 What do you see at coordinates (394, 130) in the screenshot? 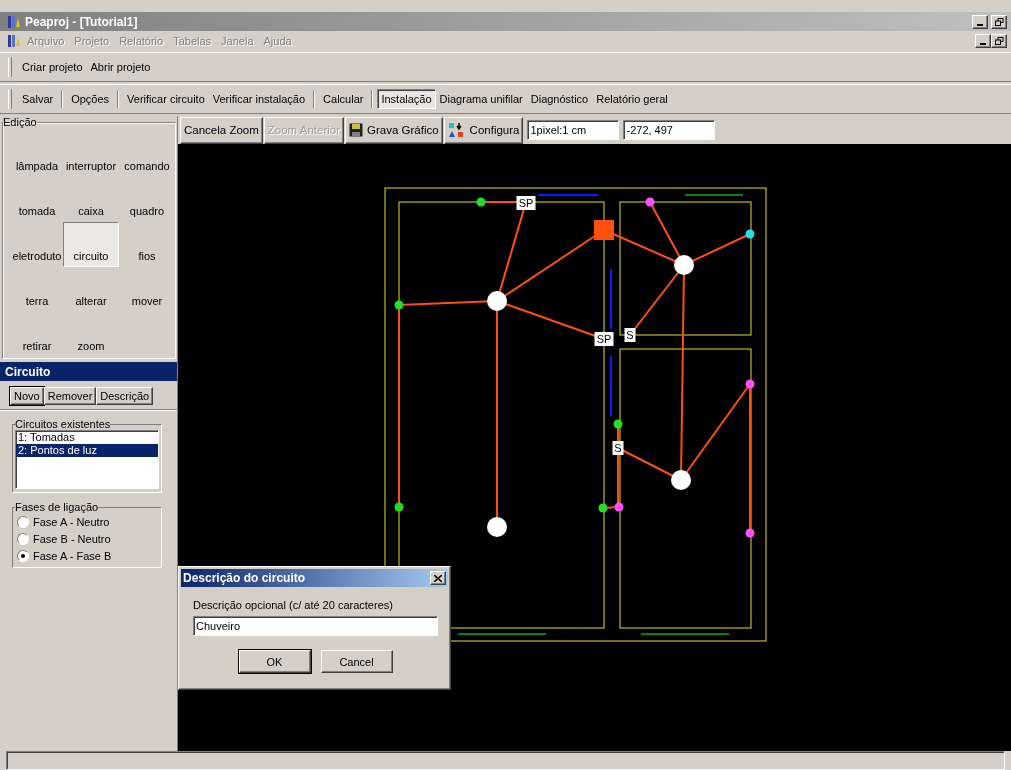
I see `canvas-button: Grava Gráfico` at bounding box center [394, 130].